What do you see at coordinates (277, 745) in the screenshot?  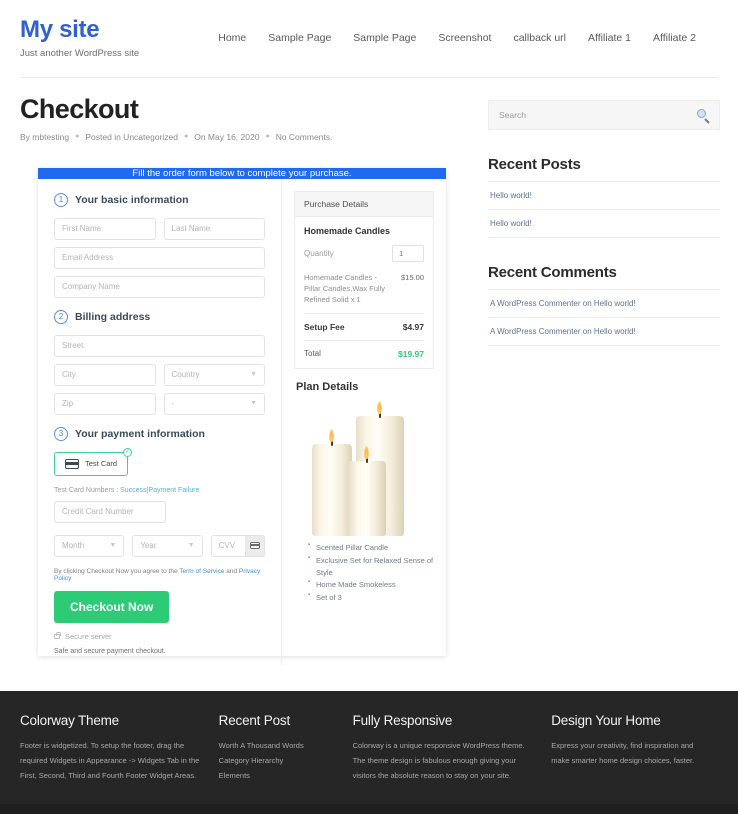 I see `list-item: Worth A Thousand Words` at bounding box center [277, 745].